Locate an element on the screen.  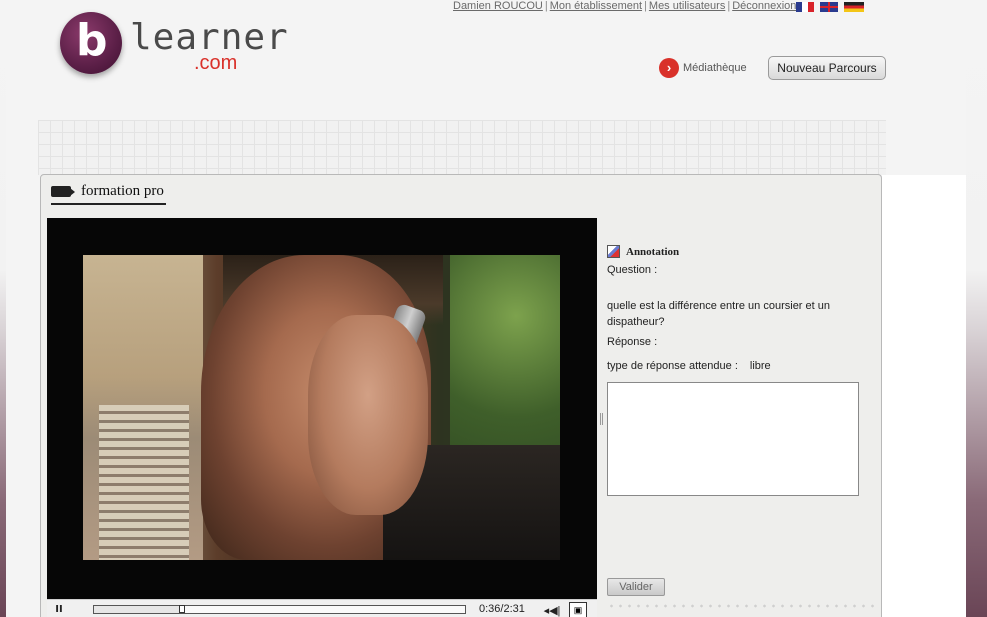
panel-header: formation pro is located at coordinates (108, 192).